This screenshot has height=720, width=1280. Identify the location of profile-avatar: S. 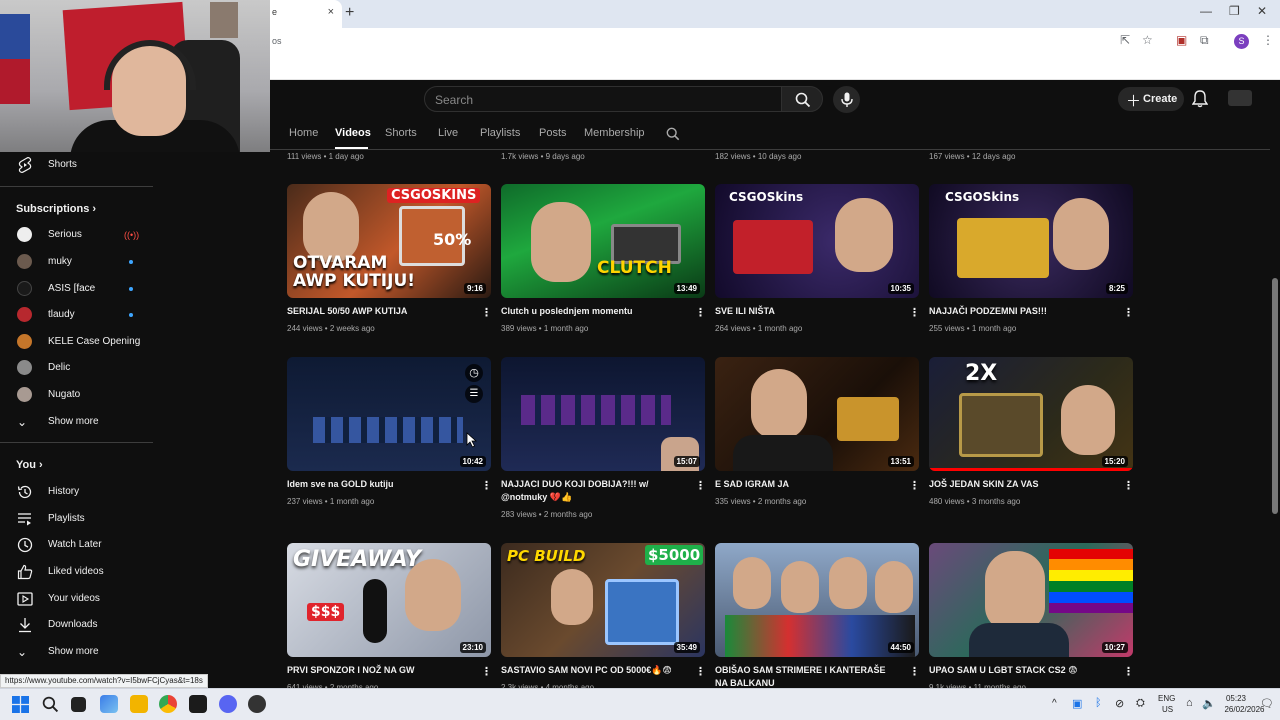
(1241, 41).